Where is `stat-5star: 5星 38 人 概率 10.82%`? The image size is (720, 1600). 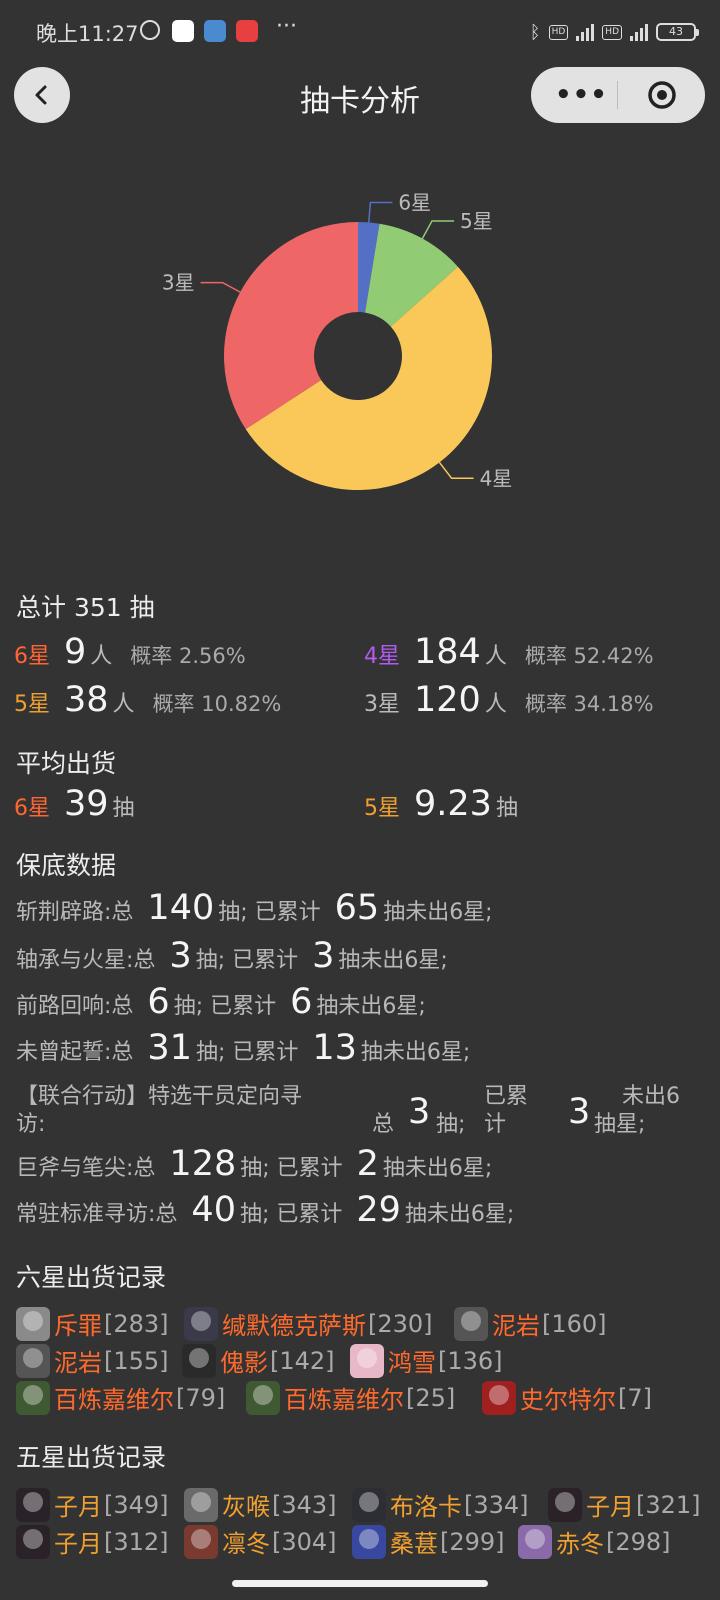 stat-5star: 5星 38 人 概率 10.82% is located at coordinates (147, 700).